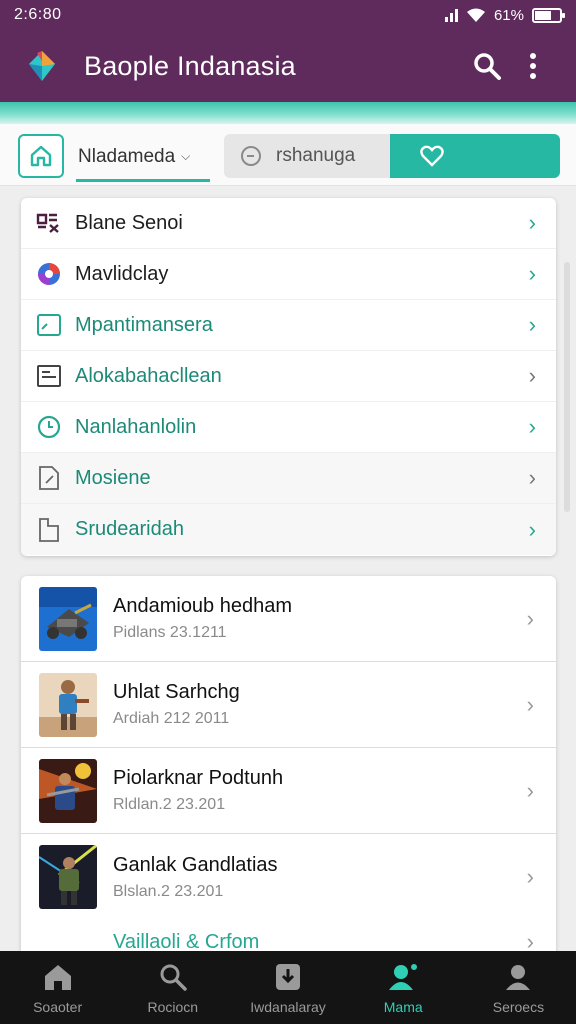  I want to click on app-name: Piolarknar Podtunh, so click(198, 778).